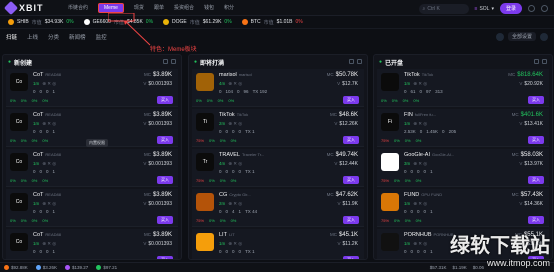 The image size is (554, 272). What do you see at coordinates (139, 7) in the screenshot?
I see `nav-item: 现货` at bounding box center [139, 7].